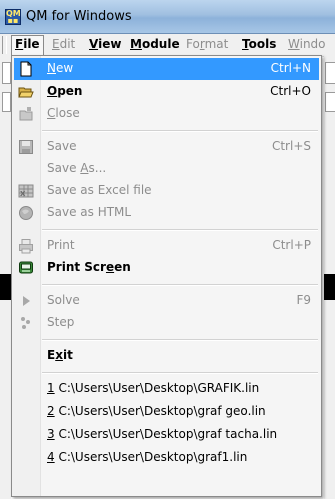 The width and height of the screenshot is (335, 499). Describe the element at coordinates (51, 68) in the screenshot. I see `mnemonic: N` at that location.